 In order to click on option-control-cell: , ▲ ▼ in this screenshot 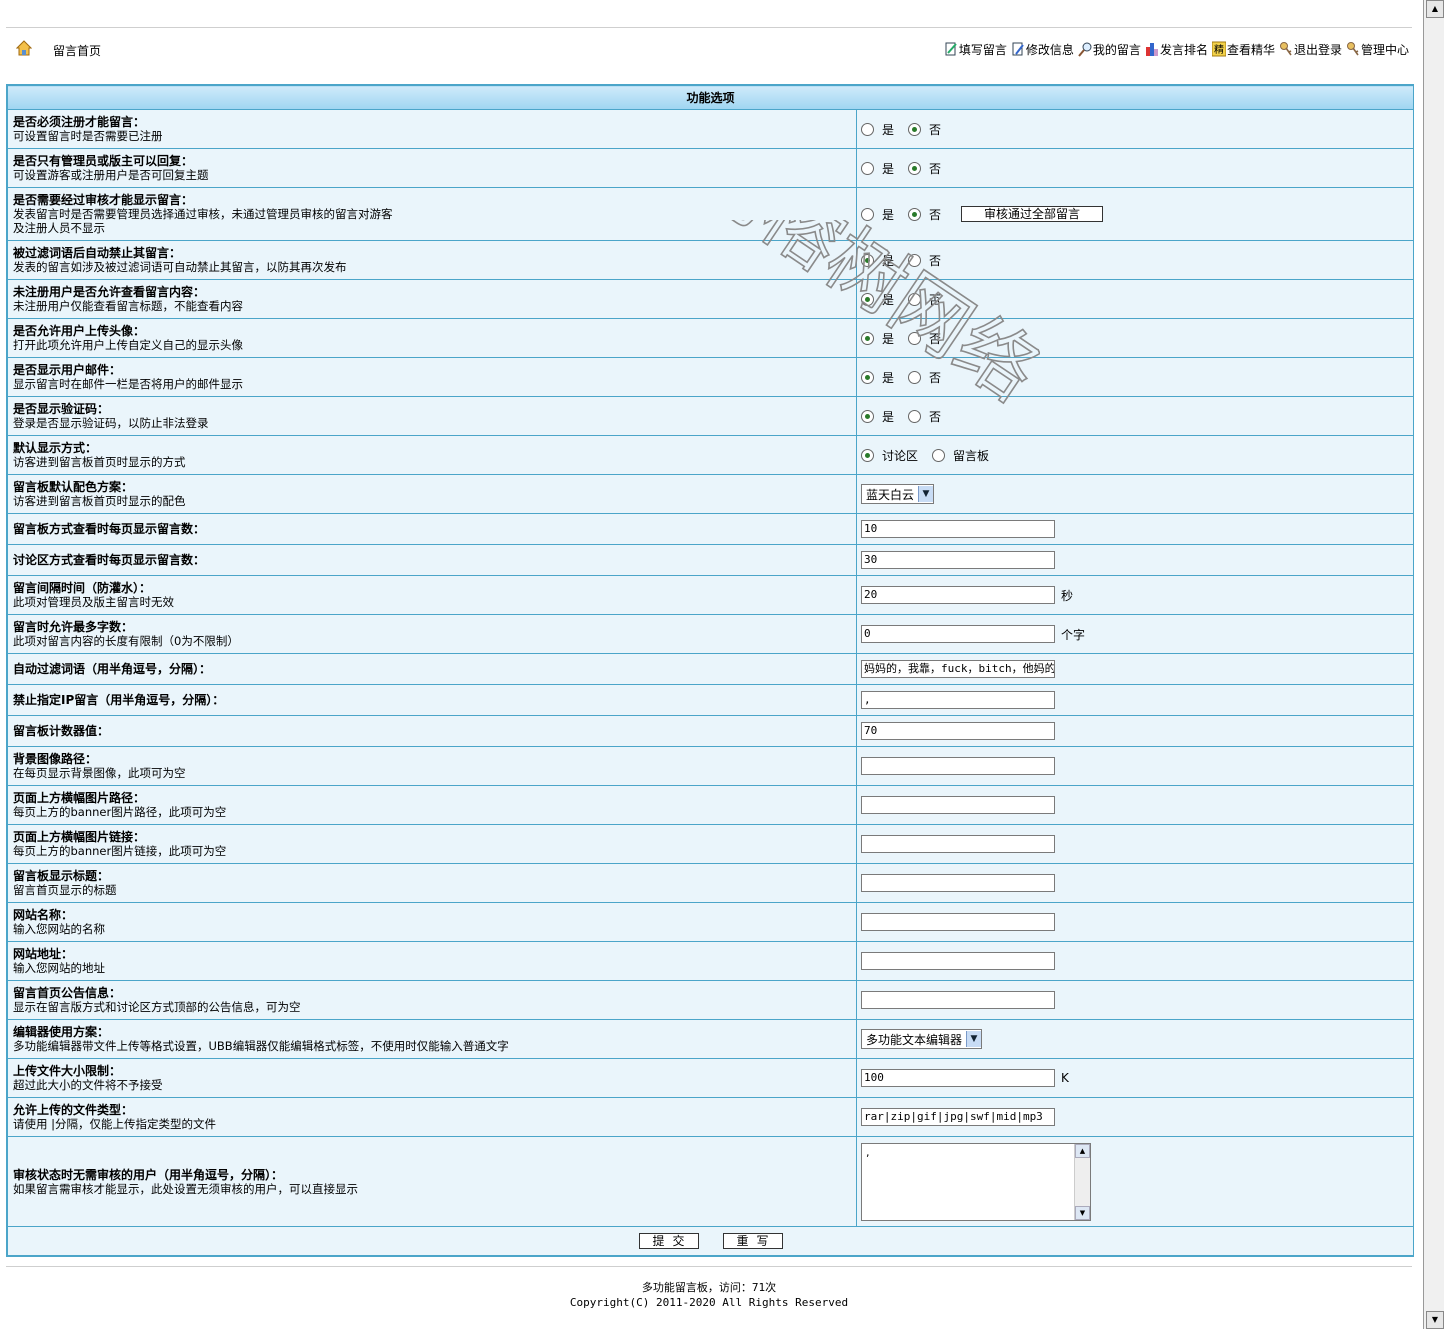, I will do `click(1135, 1181)`.